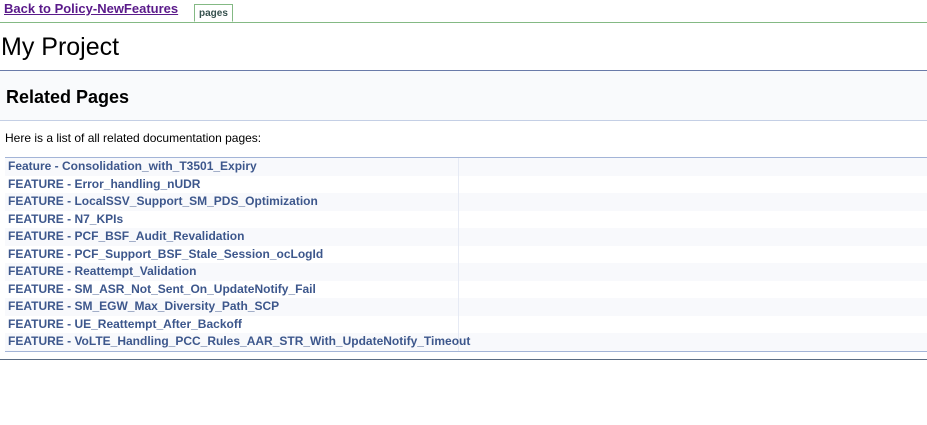  Describe the element at coordinates (463, 359) in the screenshot. I see `footer-divider` at that location.